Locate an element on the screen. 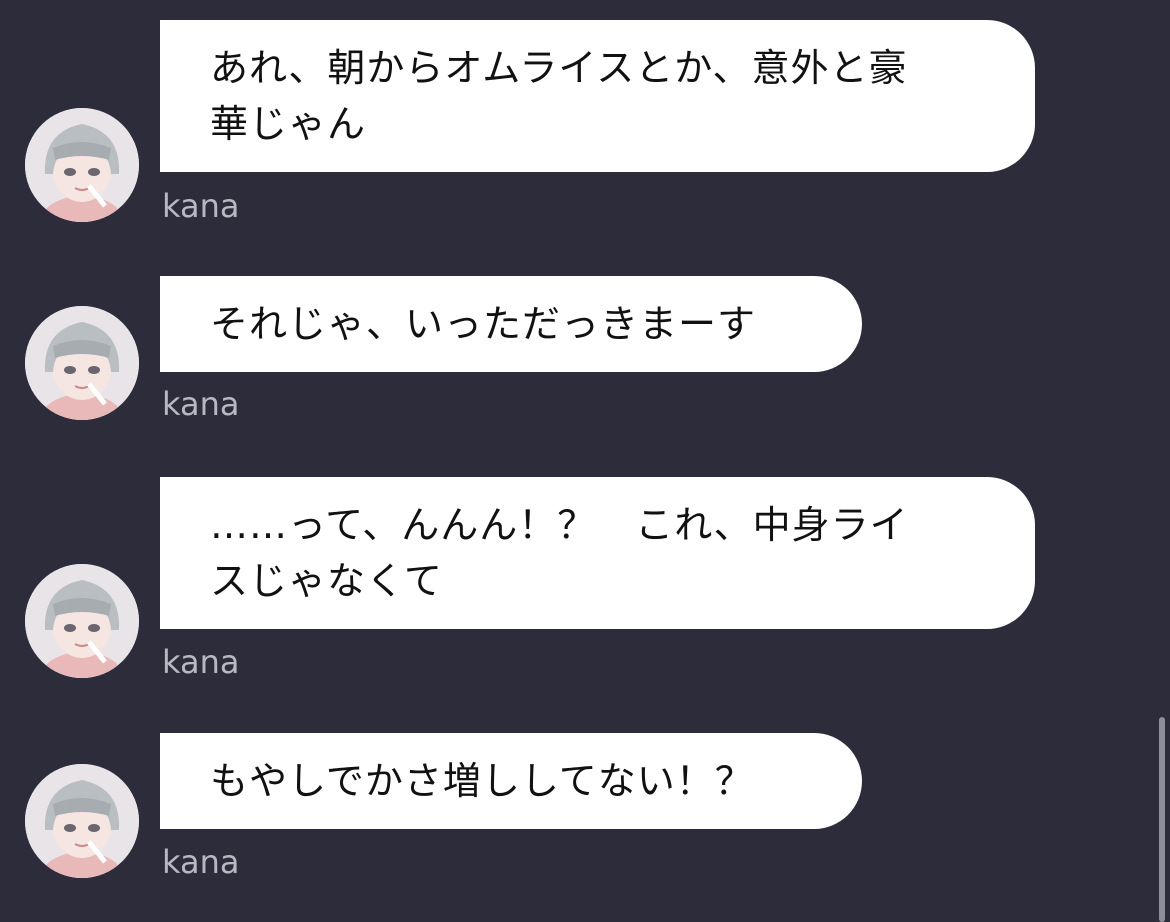 The height and width of the screenshot is (922, 1170). message-bubble: それじゃ、いっただっきまーす is located at coordinates (511, 324).